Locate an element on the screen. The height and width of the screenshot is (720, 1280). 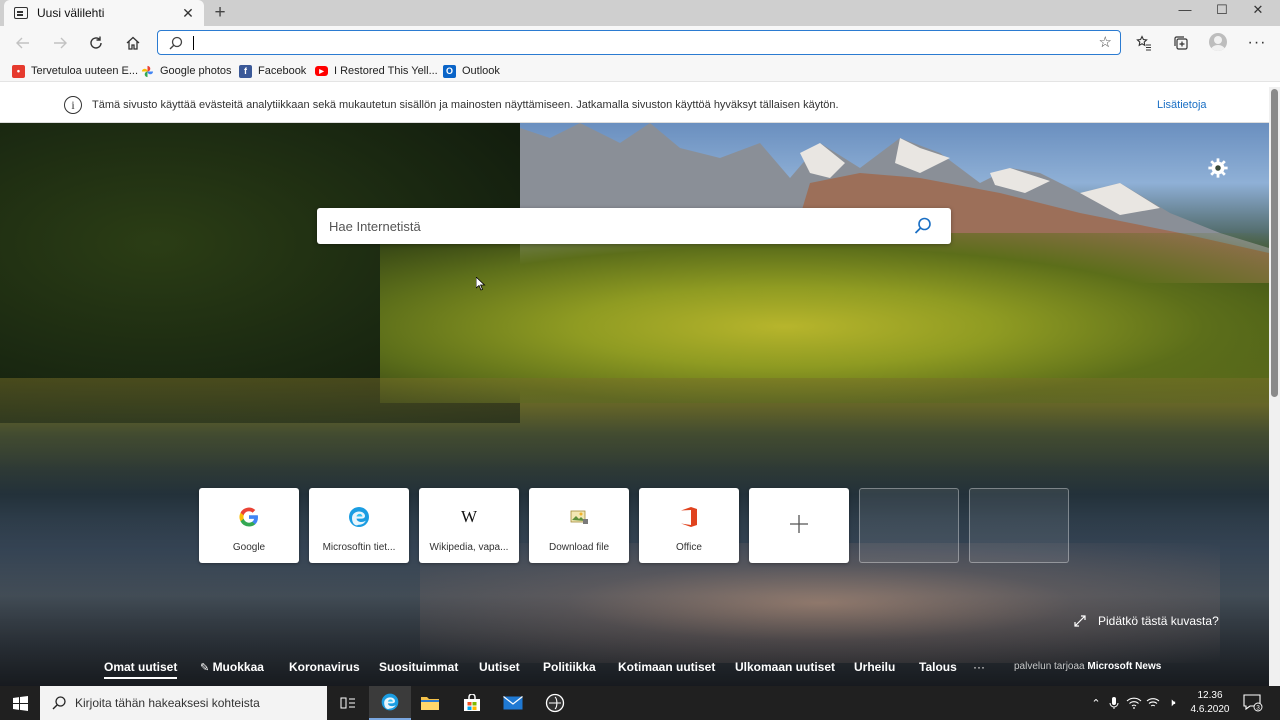
quick-link-office: Office is located at coordinates (689, 525).